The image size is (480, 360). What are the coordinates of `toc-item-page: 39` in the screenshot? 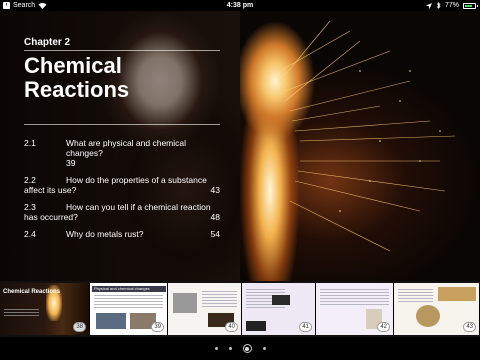 It's located at (71, 163).